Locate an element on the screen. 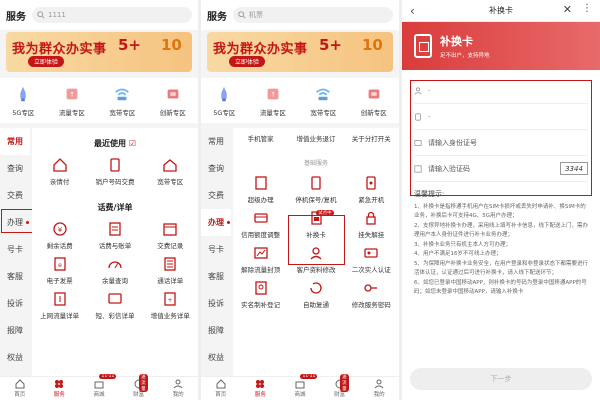 Image resolution: width=600 pixels, height=400 pixels. svg-text: e is located at coordinates (60, 265).